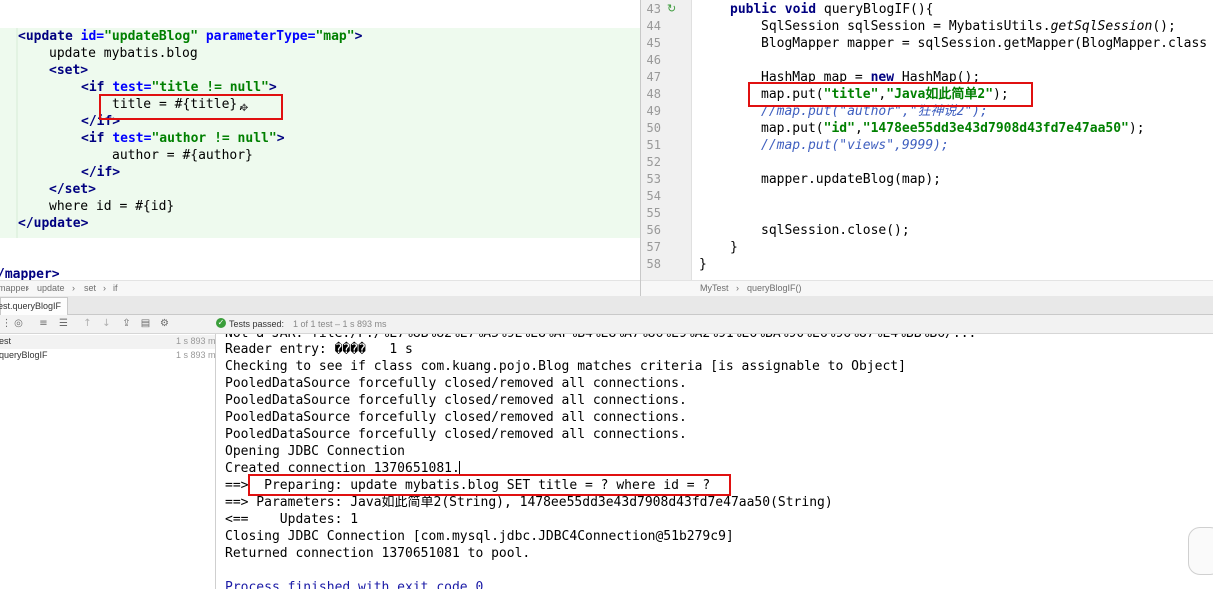 The height and width of the screenshot is (589, 1213). I want to click on breadcrumb-item: update, so click(51, 288).